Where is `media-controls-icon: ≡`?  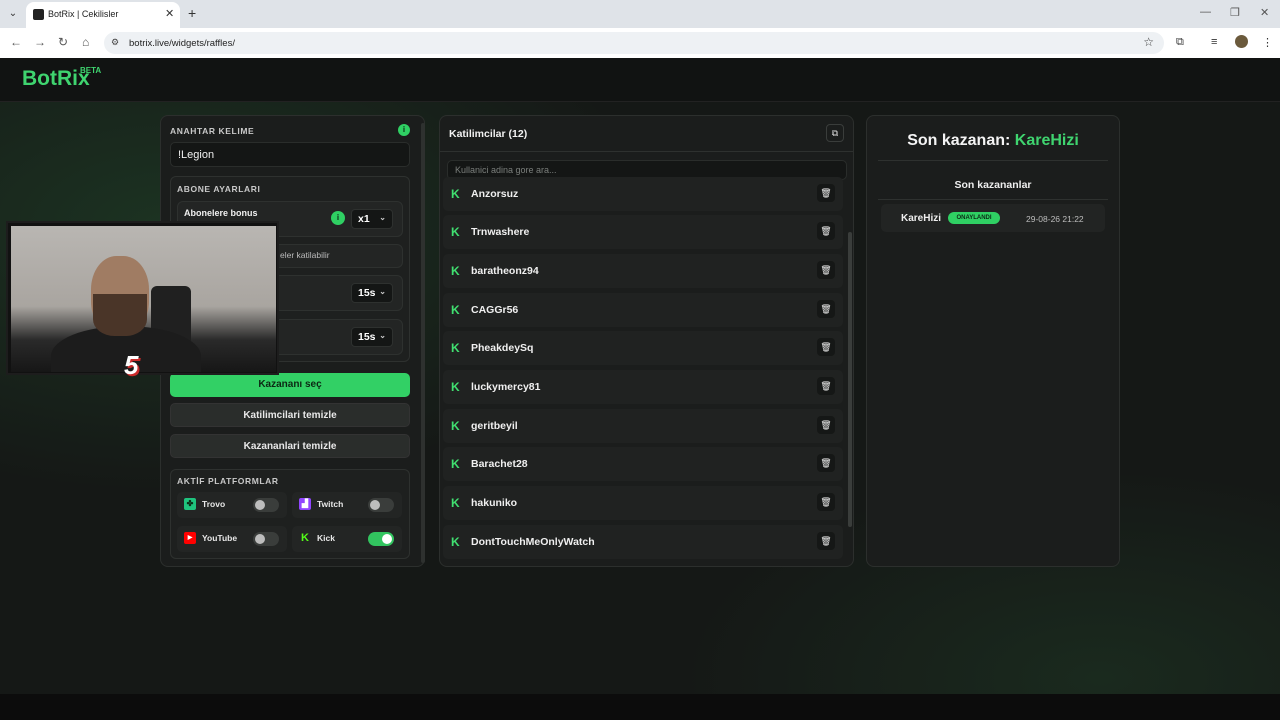
media-controls-icon: ≡ is located at coordinates (1214, 42).